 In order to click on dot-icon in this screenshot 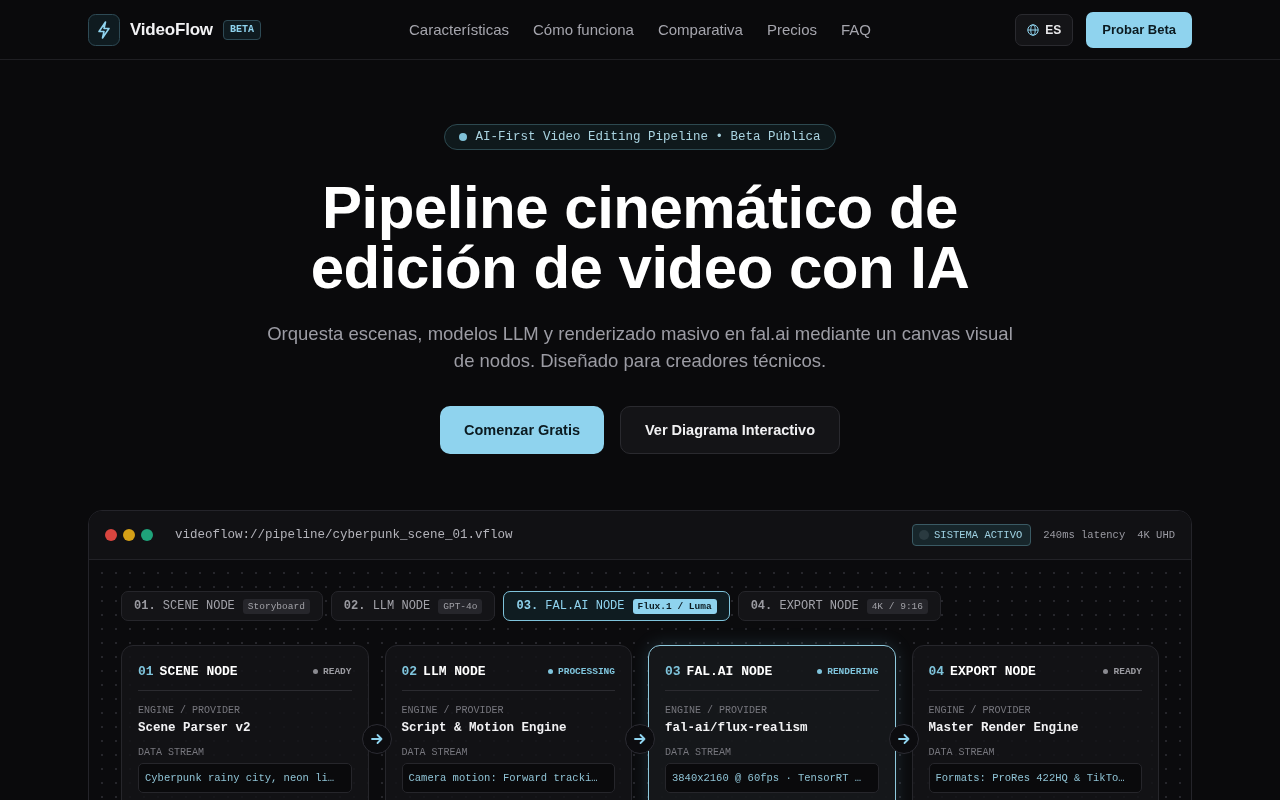, I will do `click(463, 137)`.